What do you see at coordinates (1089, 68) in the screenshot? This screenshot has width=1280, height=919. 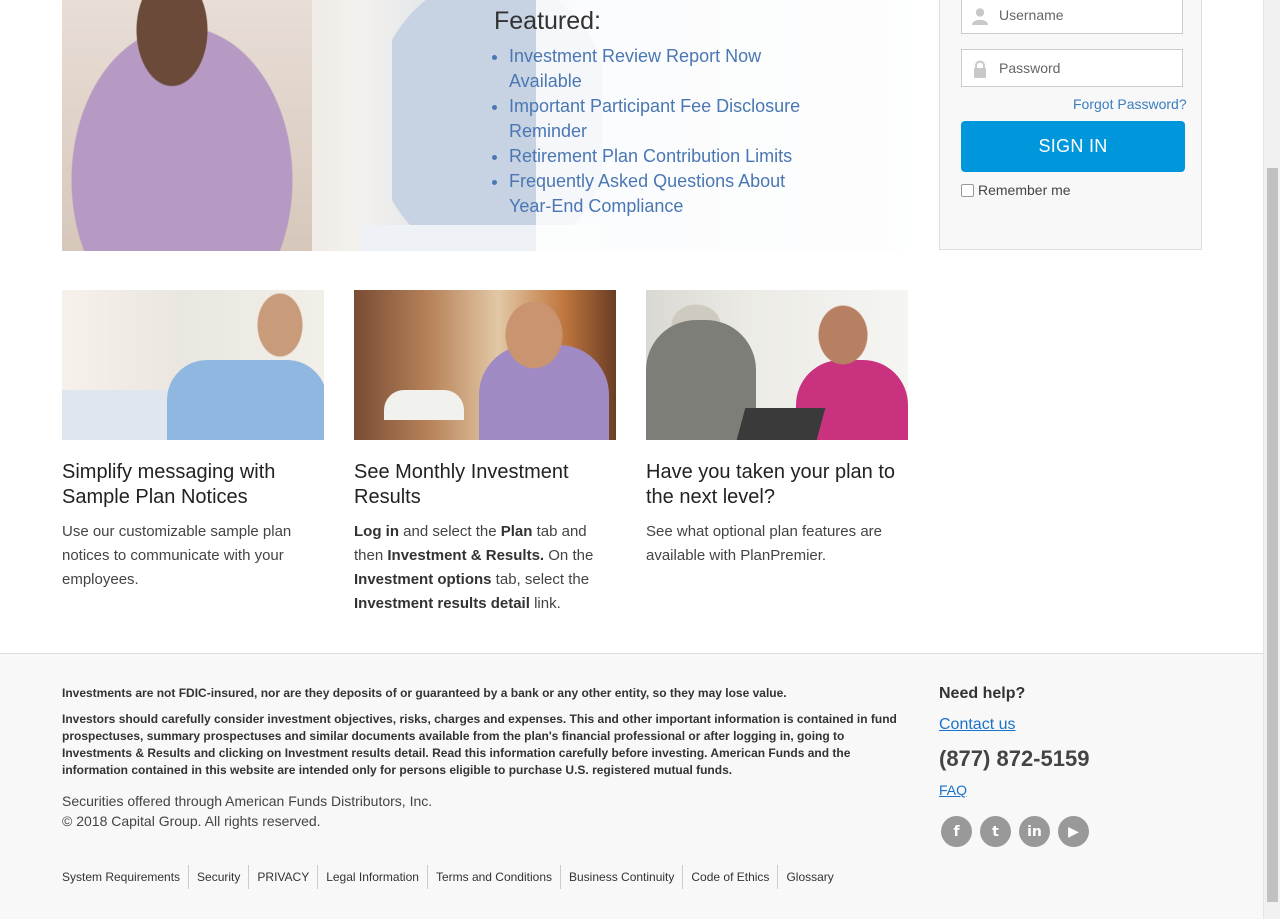 I see `password-input` at bounding box center [1089, 68].